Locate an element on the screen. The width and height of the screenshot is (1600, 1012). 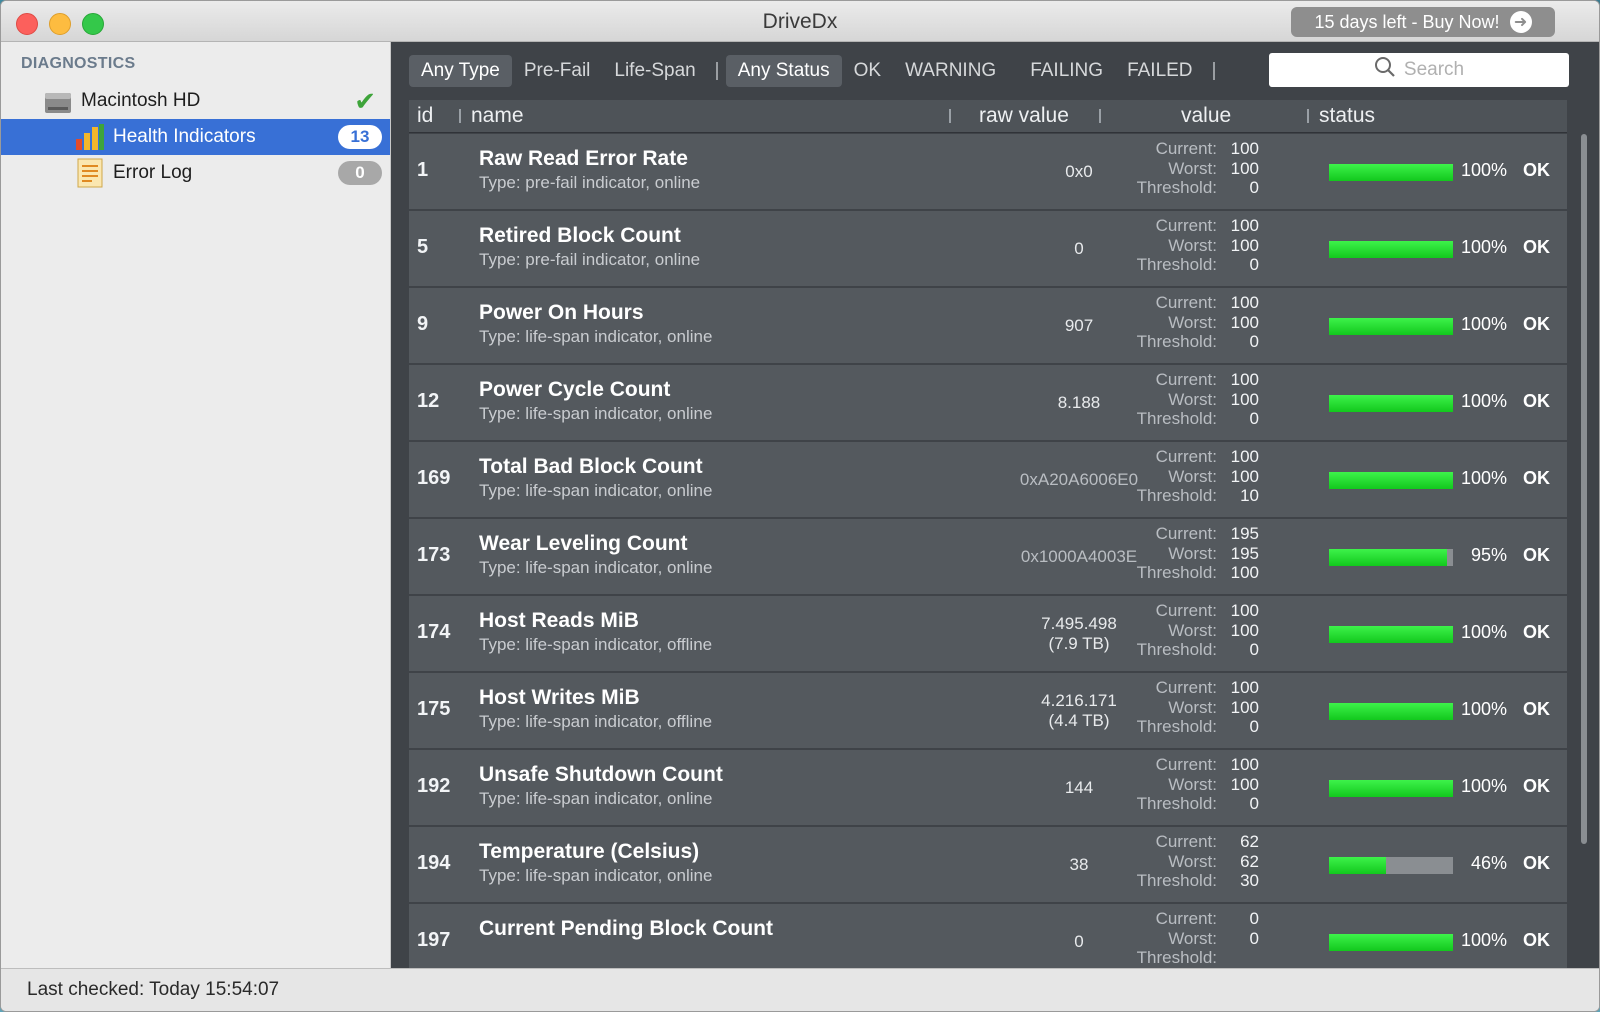
sidebar-item-label: Error Log is located at coordinates (153, 172).